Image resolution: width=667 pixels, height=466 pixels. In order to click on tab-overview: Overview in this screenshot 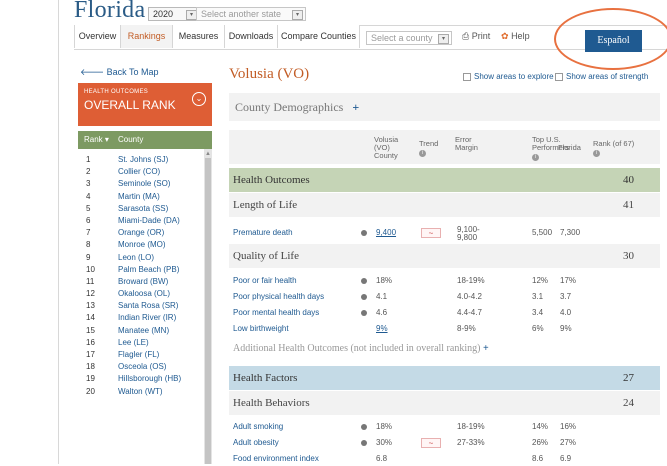, I will do `click(97, 36)`.